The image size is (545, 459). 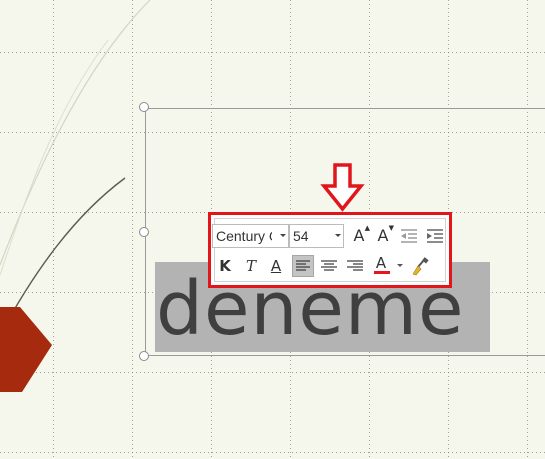 I want to click on shrink-font-button: A ▼, so click(x=383, y=235).